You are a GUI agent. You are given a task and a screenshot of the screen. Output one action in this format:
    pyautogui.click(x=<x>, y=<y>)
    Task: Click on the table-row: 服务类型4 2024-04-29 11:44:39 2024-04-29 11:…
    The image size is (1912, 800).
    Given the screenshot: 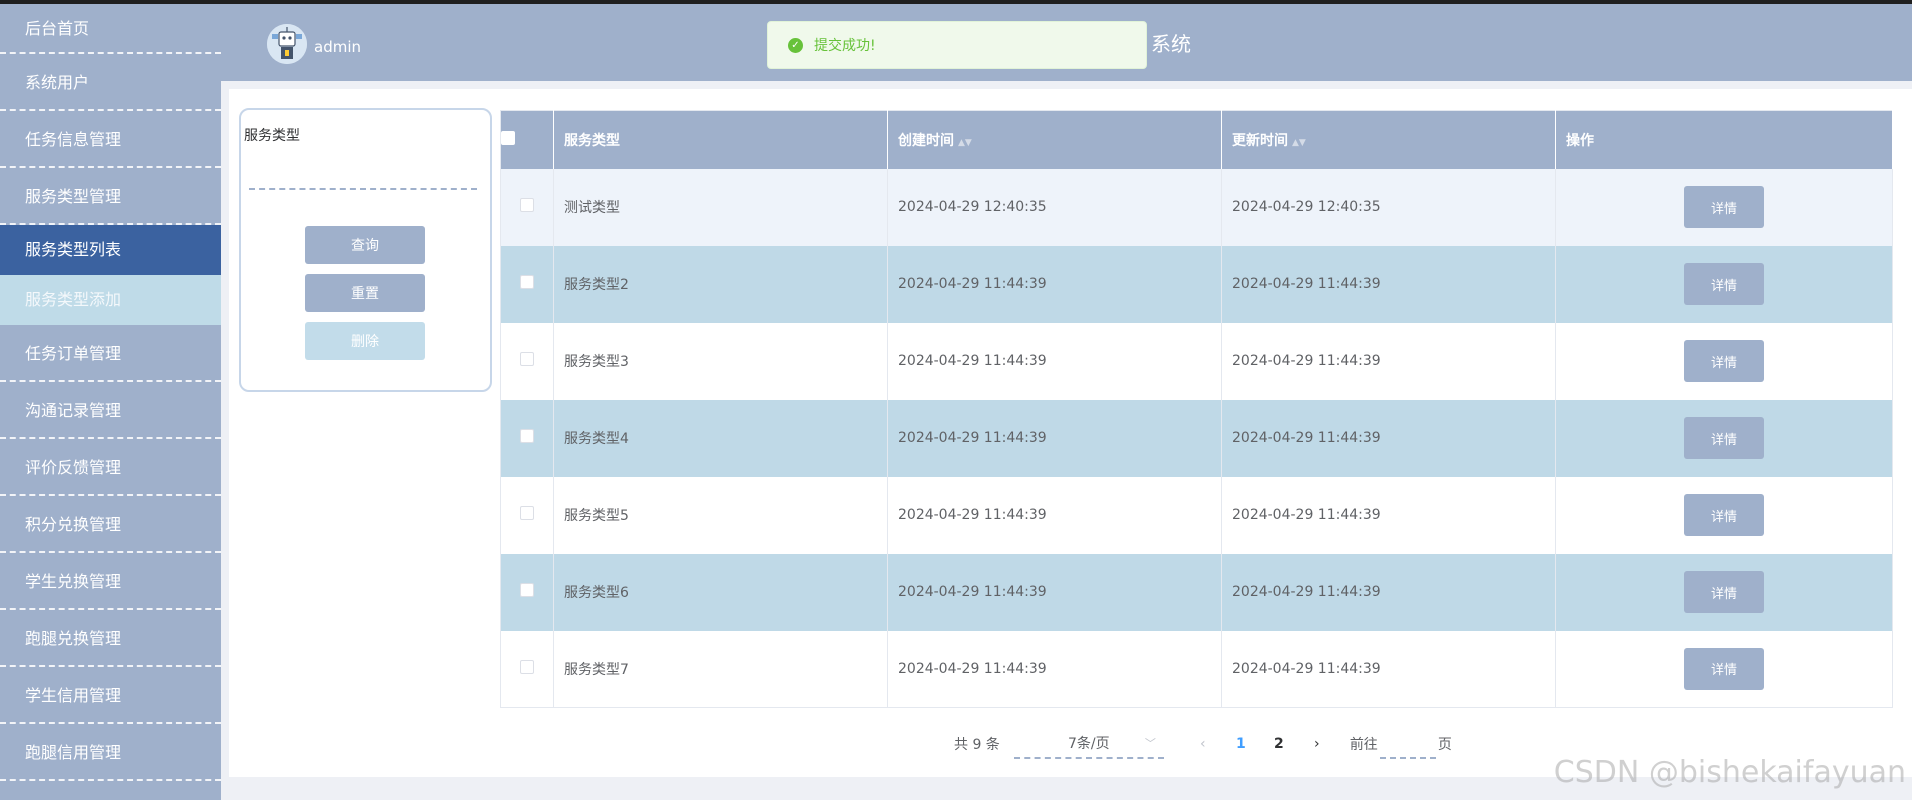 What is the action you would take?
    pyautogui.click(x=1196, y=438)
    